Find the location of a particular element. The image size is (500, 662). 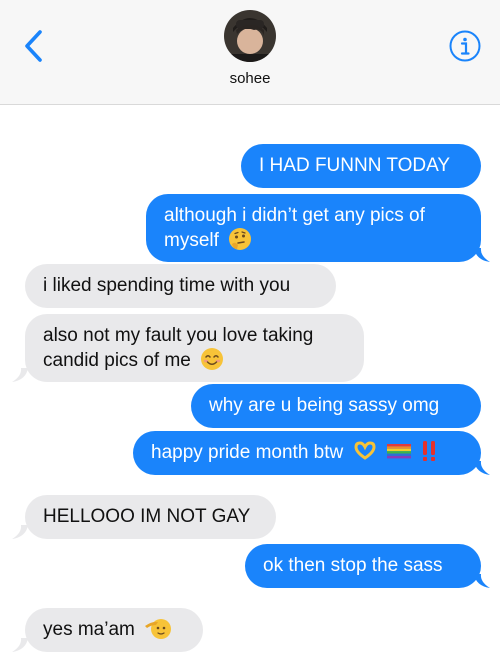

thinking-face-emoji is located at coordinates (240, 238).